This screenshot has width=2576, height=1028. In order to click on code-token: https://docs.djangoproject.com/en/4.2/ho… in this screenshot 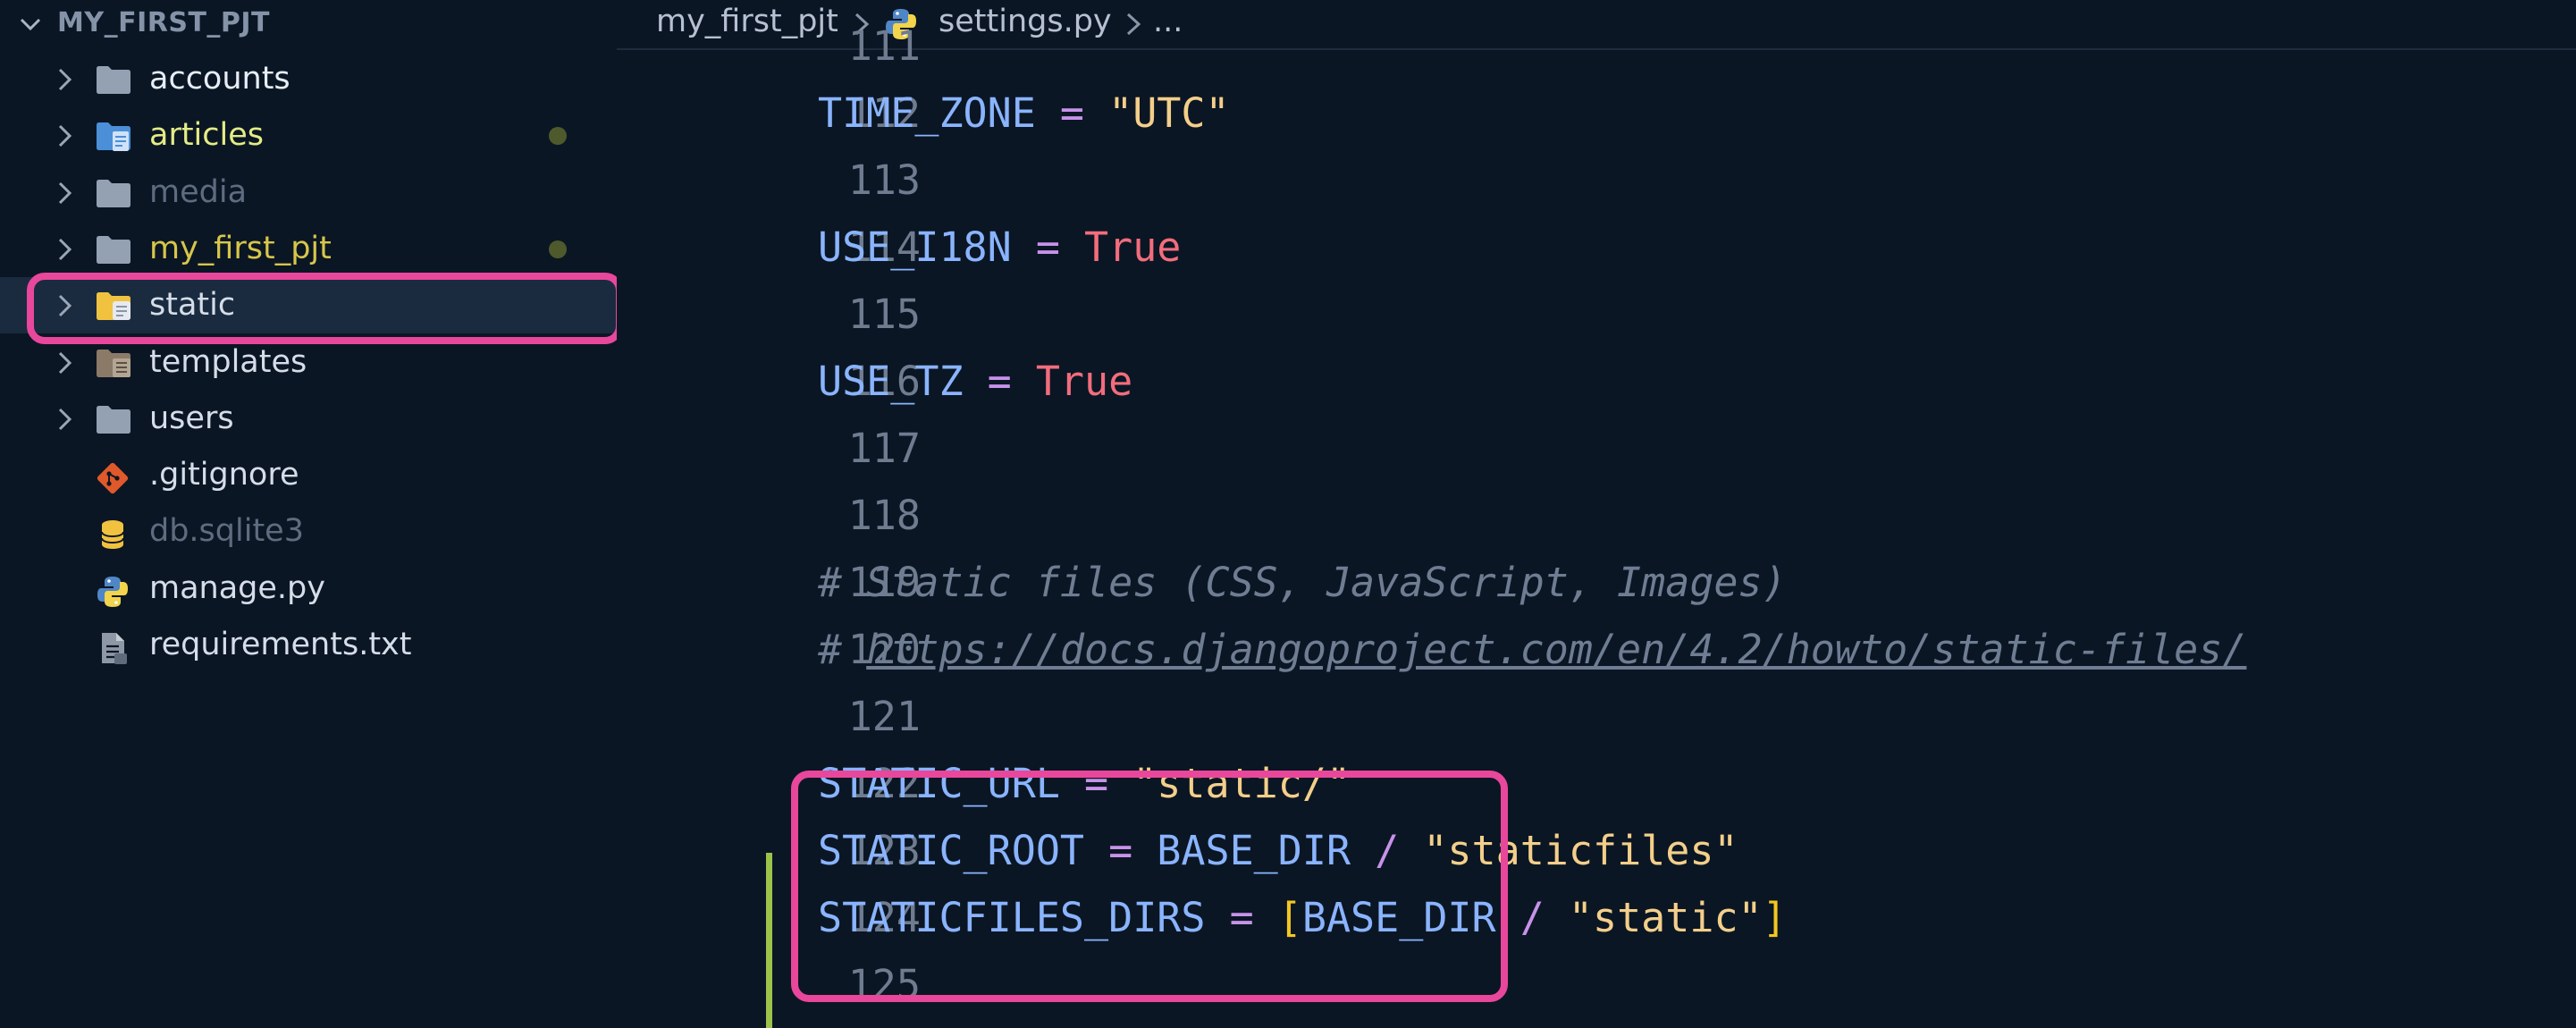, I will do `click(1557, 649)`.